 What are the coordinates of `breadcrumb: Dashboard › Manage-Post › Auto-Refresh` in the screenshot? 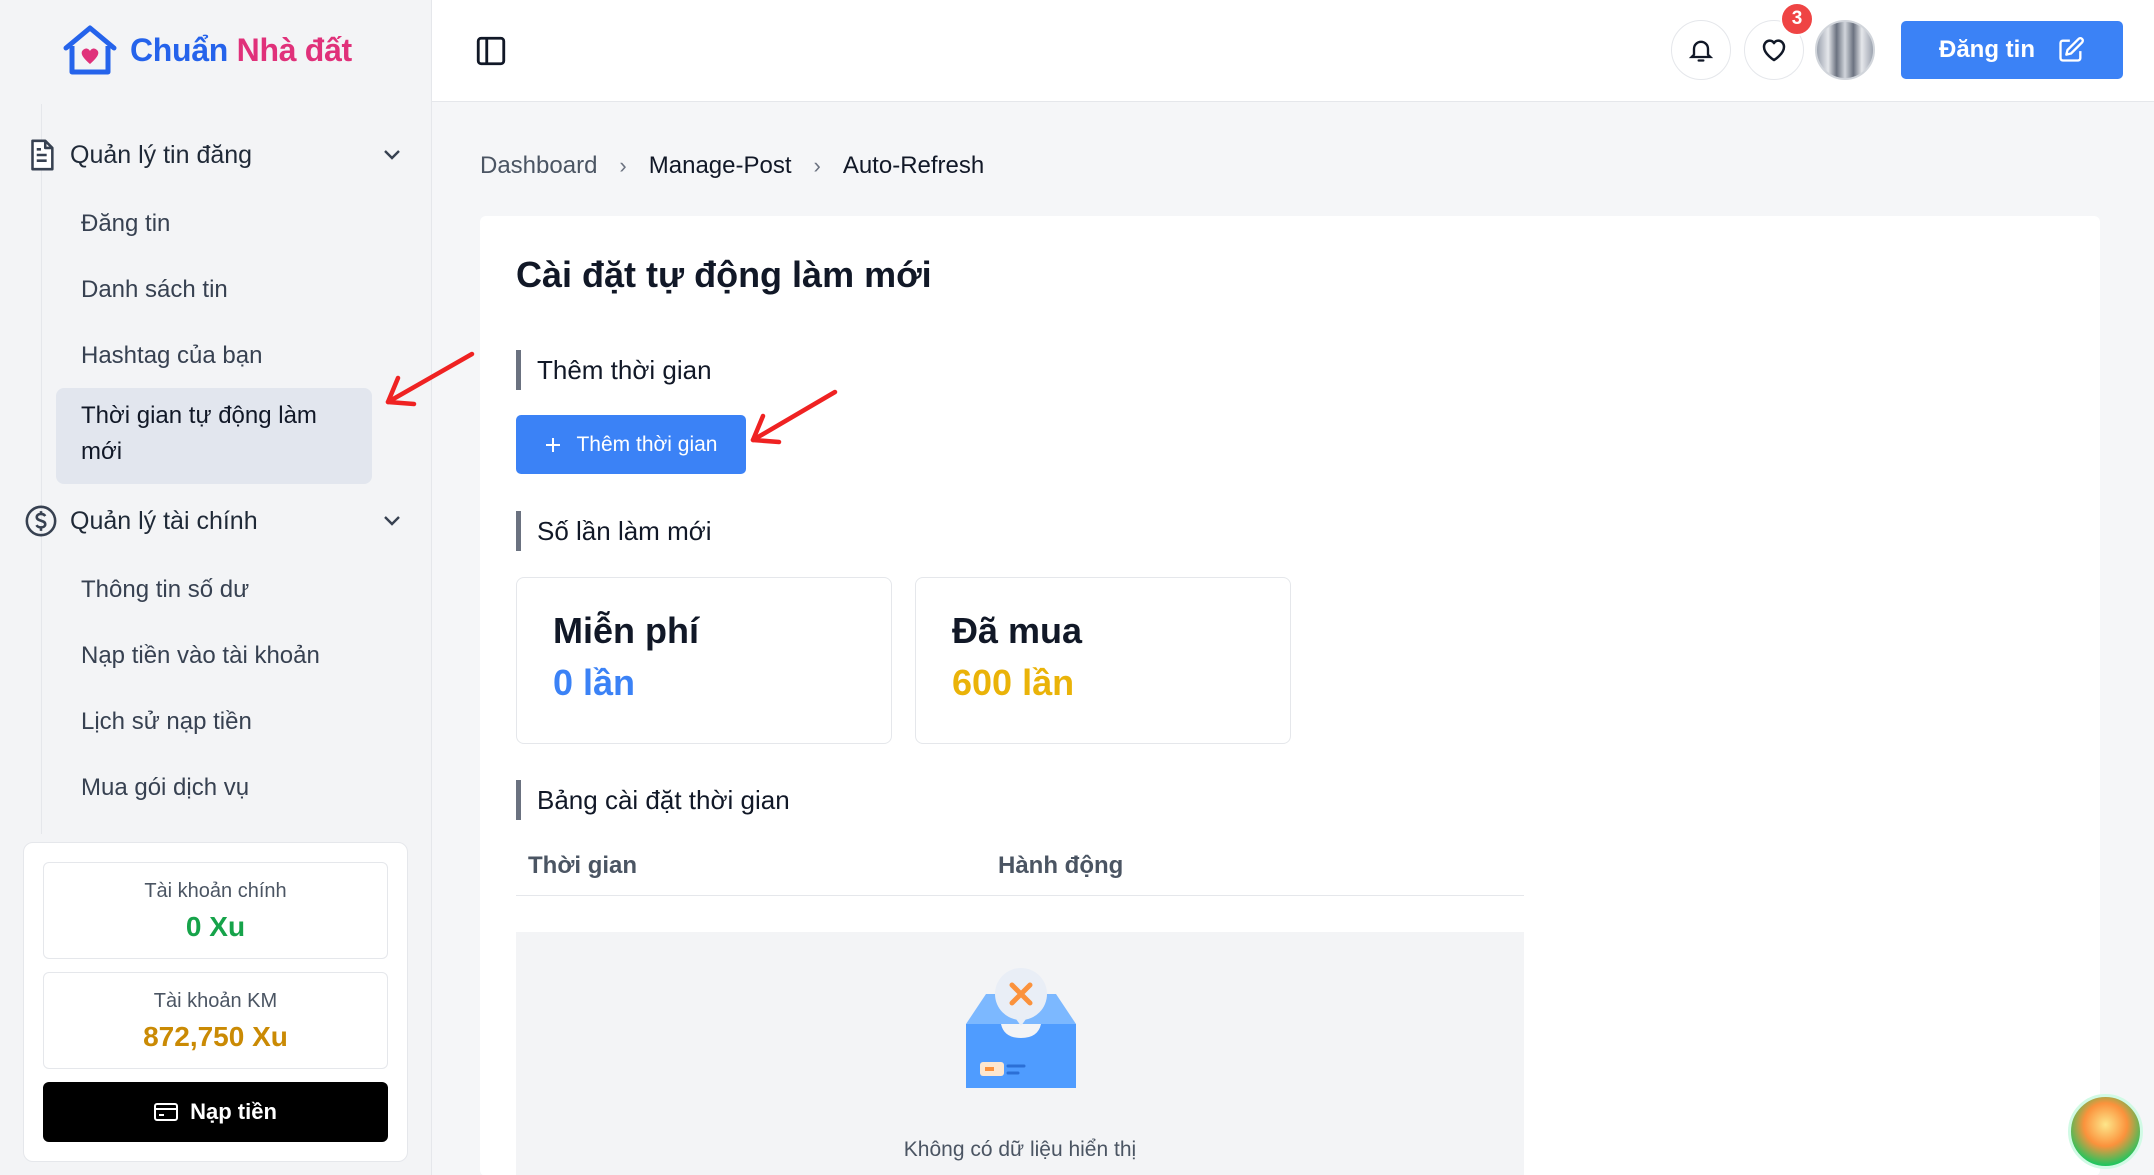 It's located at (732, 166).